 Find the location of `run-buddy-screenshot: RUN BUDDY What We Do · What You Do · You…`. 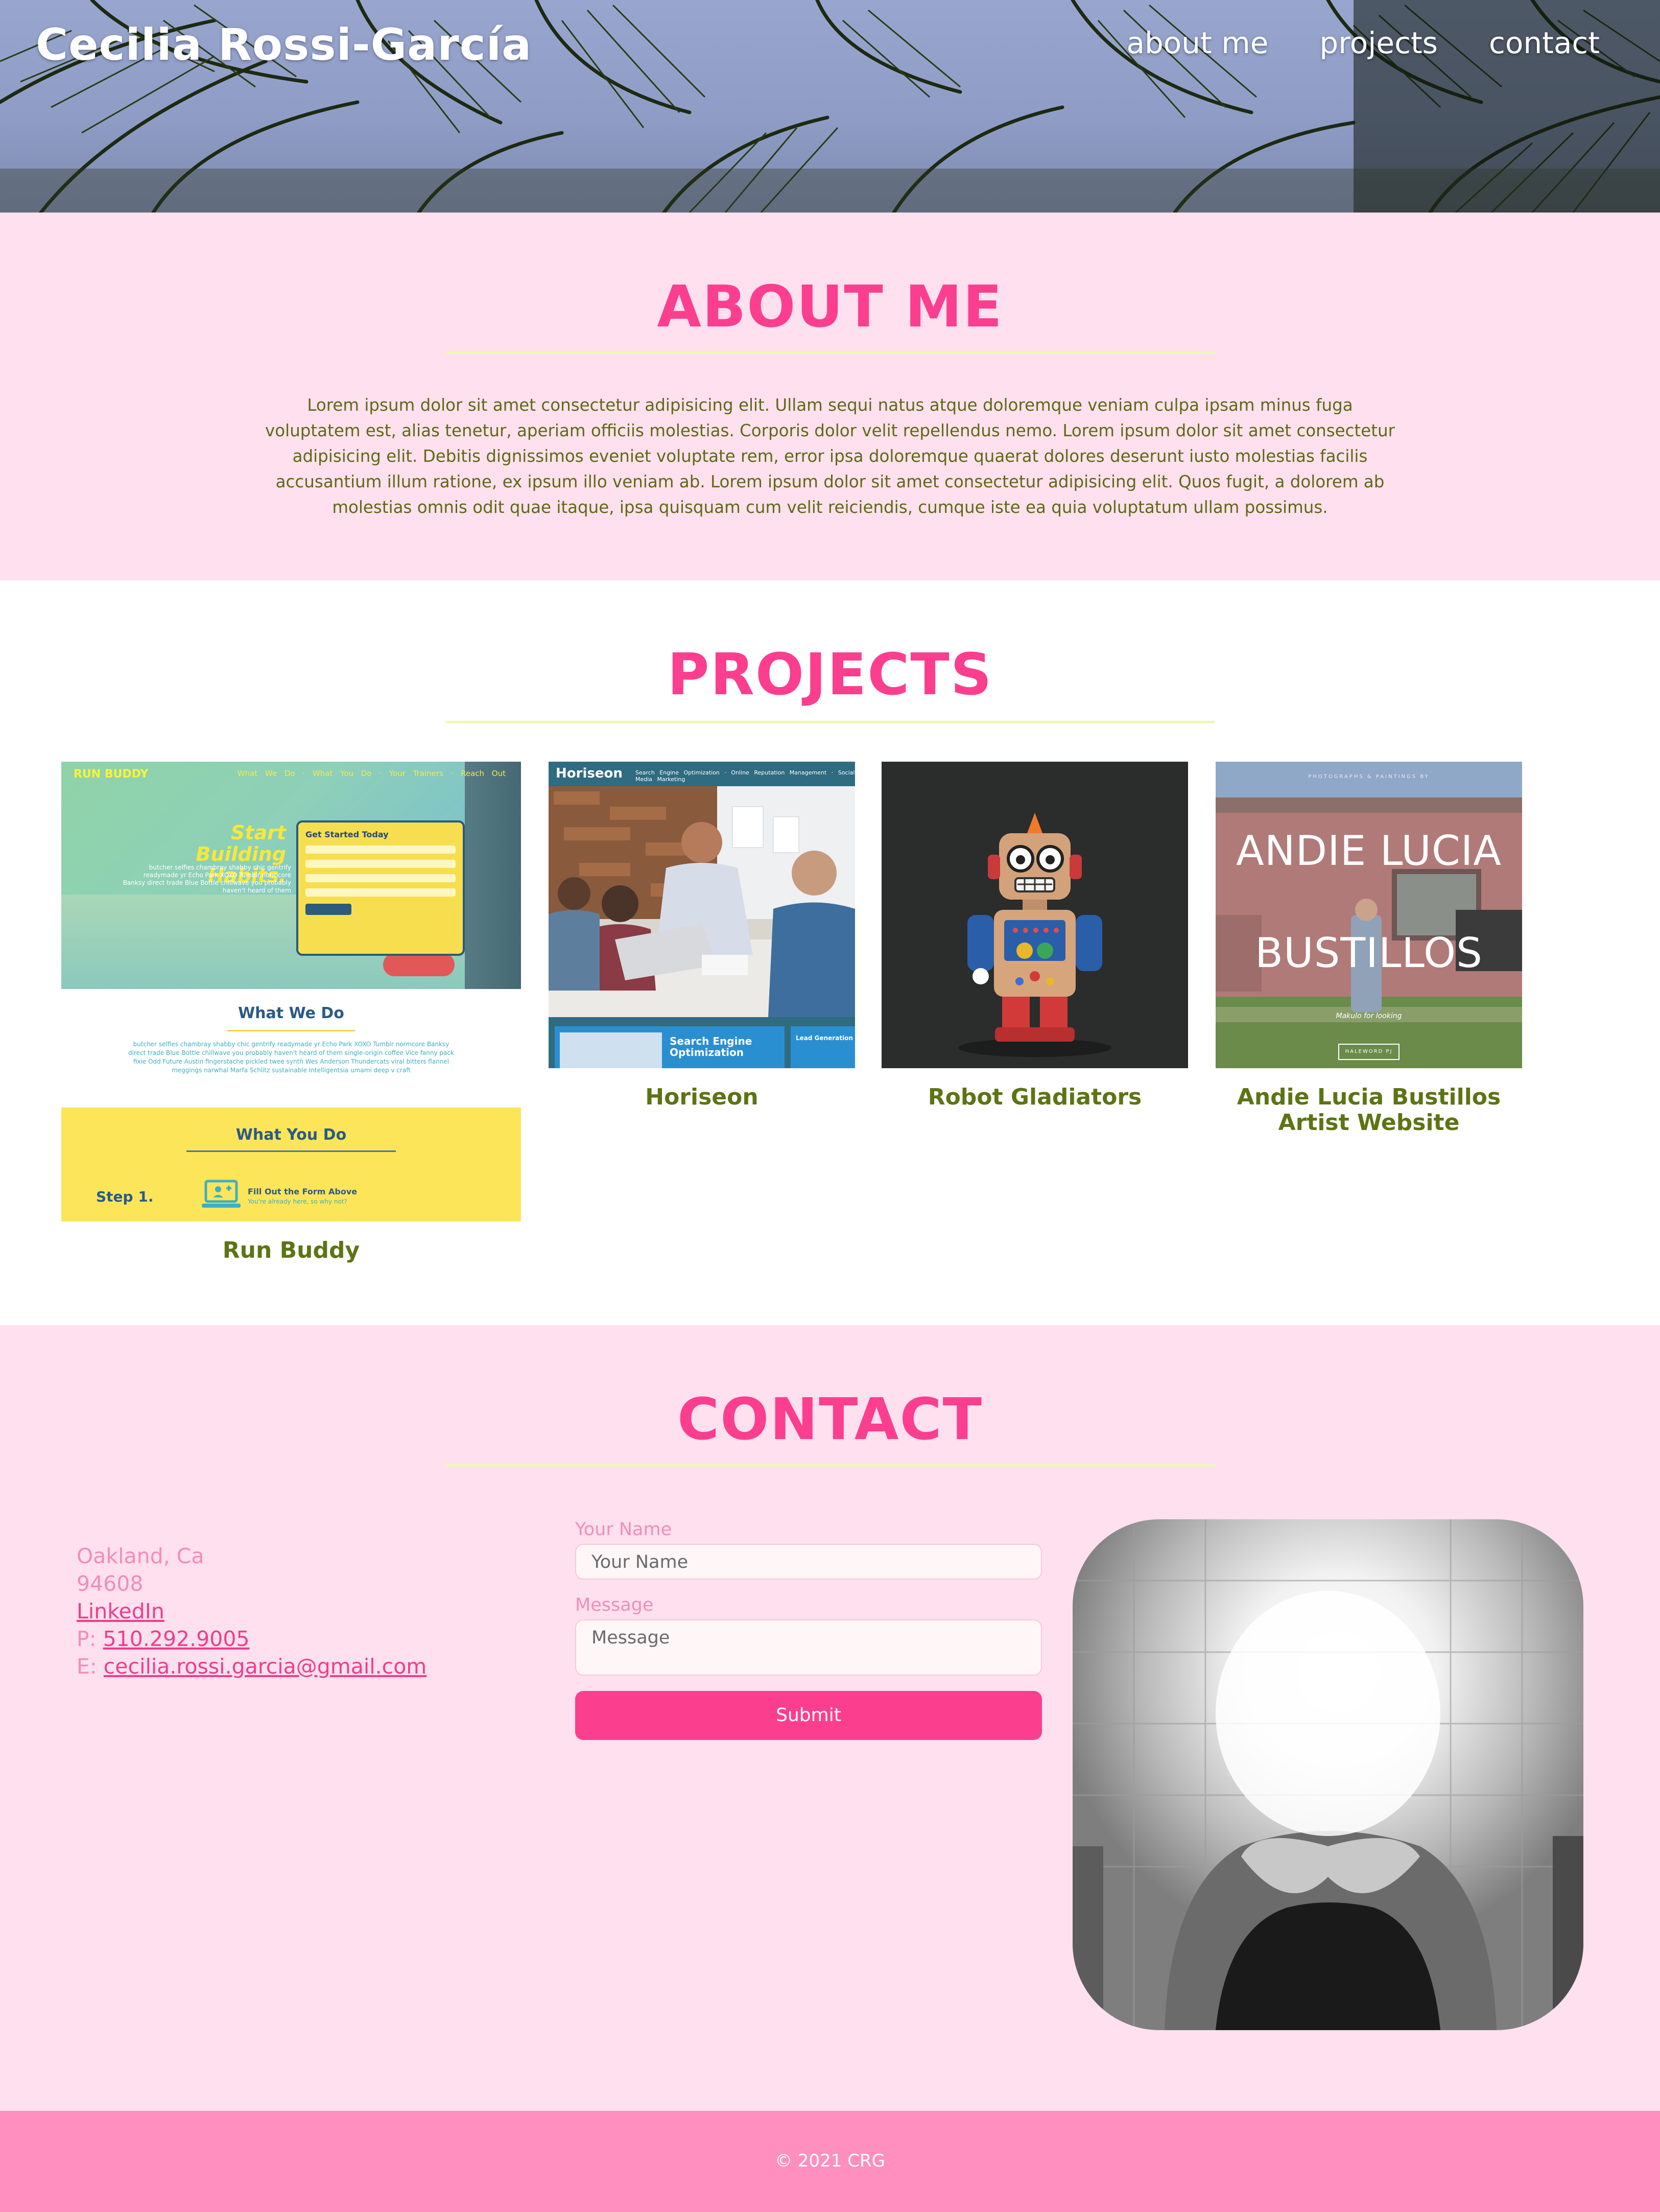

run-buddy-screenshot: RUN BUDDY What We Do · What You Do · You… is located at coordinates (291, 991).